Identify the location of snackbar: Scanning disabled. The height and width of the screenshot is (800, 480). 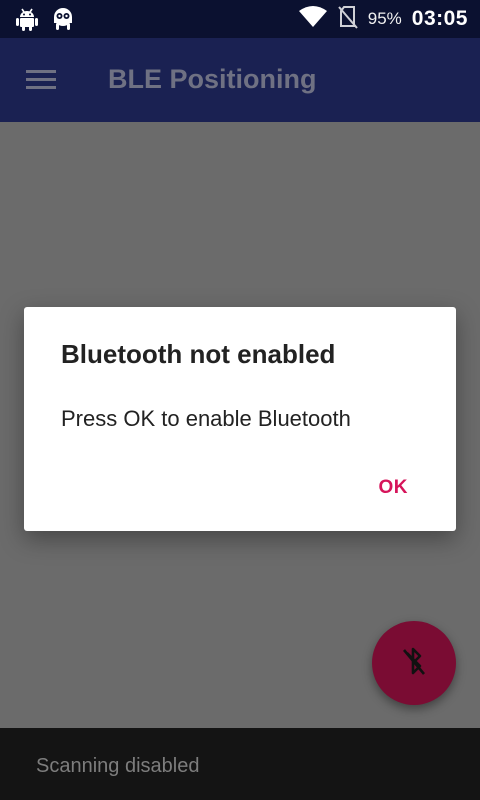
(240, 764).